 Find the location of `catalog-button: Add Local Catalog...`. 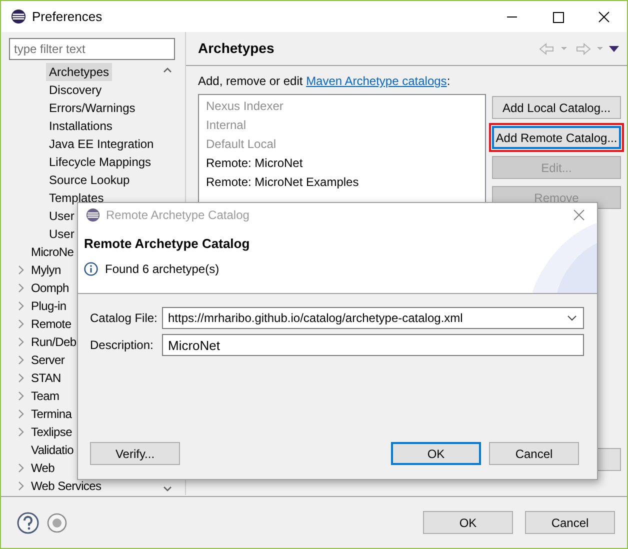

catalog-button: Add Local Catalog... is located at coordinates (556, 107).